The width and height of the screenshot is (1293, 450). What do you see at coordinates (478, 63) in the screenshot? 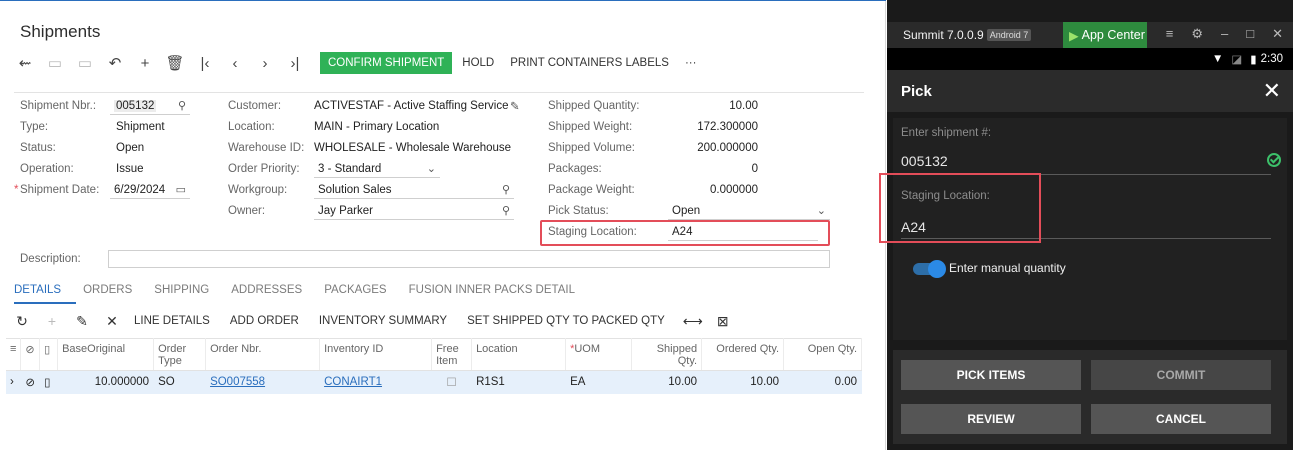
I see `hold-button: HOLD` at bounding box center [478, 63].